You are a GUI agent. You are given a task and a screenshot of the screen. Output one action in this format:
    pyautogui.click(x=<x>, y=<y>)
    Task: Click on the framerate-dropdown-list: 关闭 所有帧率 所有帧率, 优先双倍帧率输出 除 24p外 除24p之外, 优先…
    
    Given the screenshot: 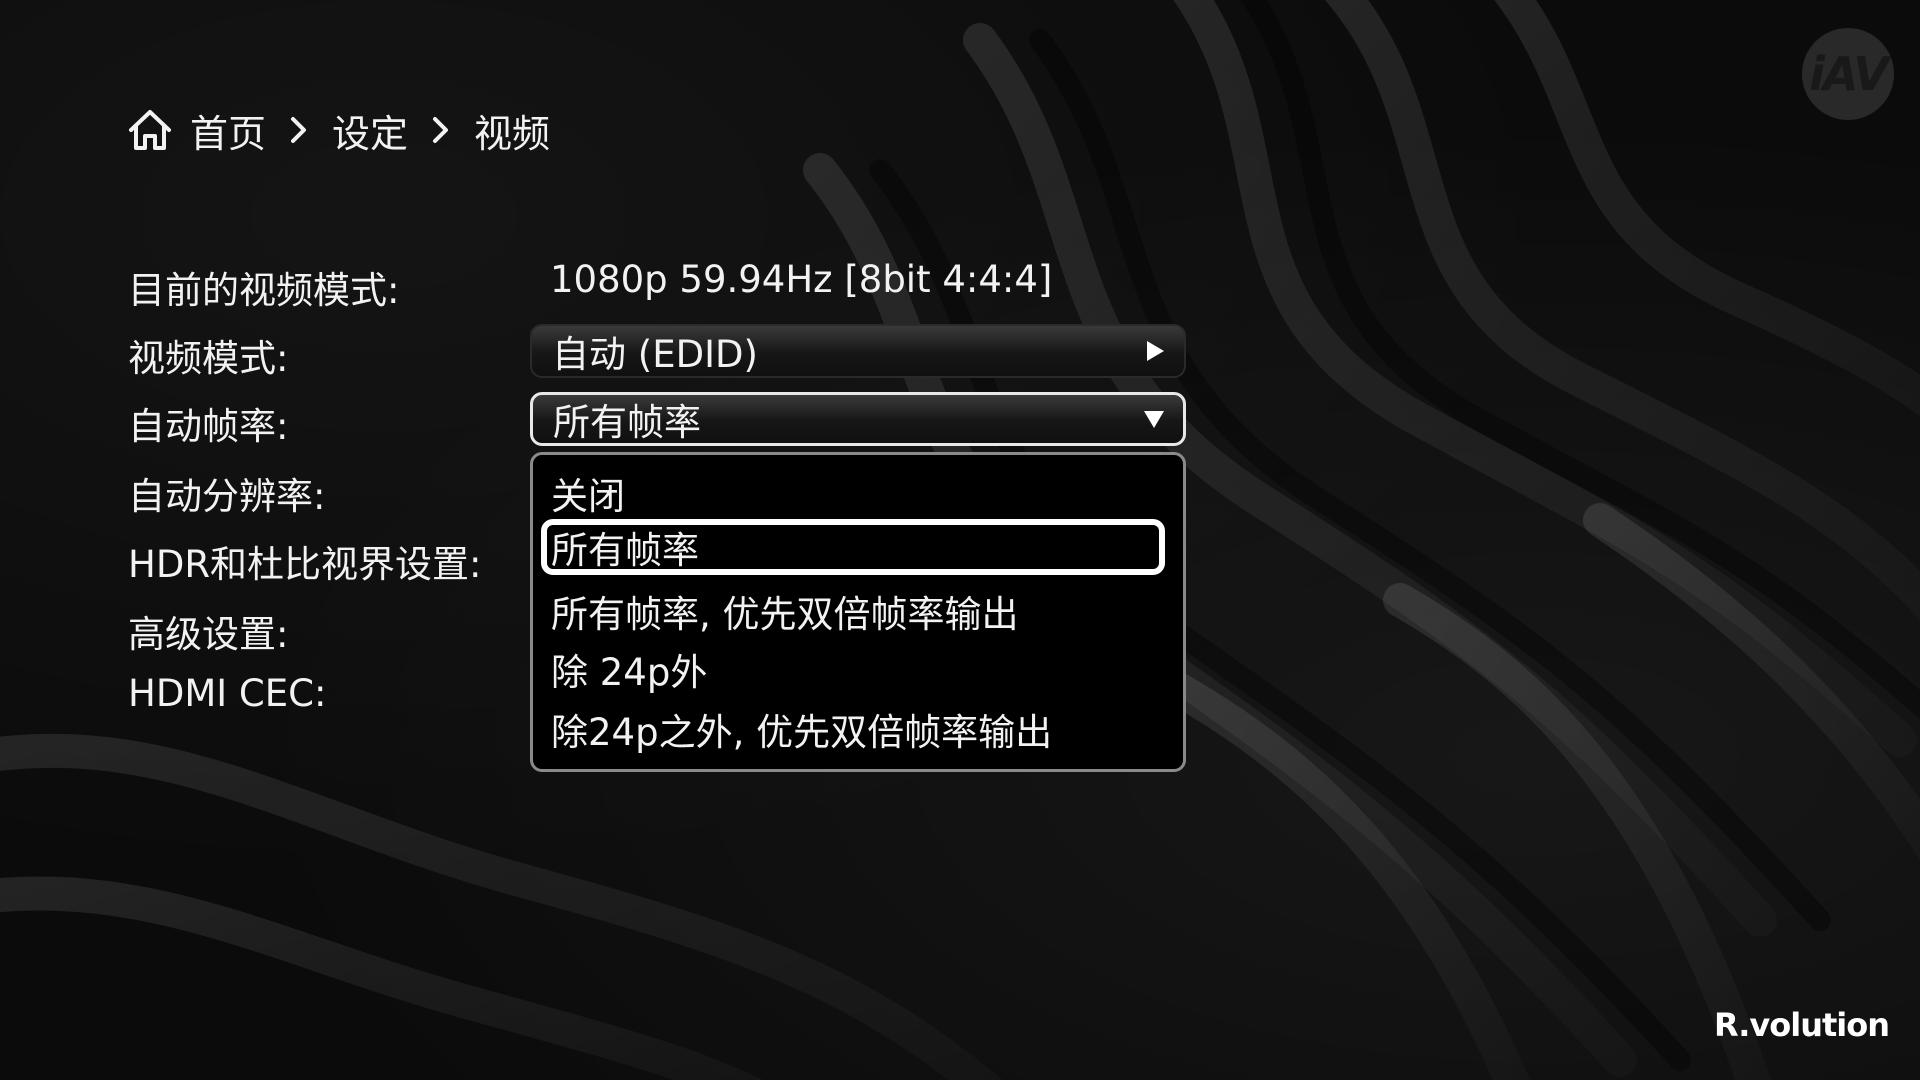 What is the action you would take?
    pyautogui.click(x=858, y=612)
    